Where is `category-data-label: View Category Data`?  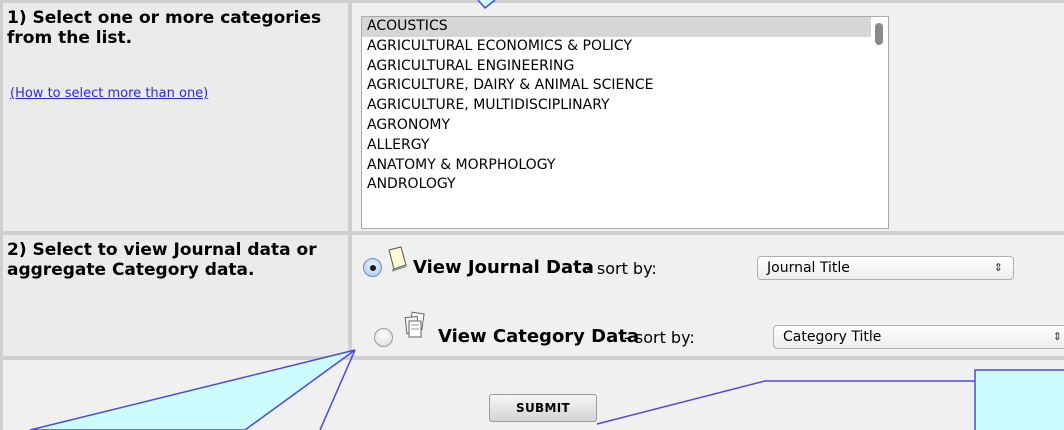
category-data-label: View Category Data is located at coordinates (539, 336).